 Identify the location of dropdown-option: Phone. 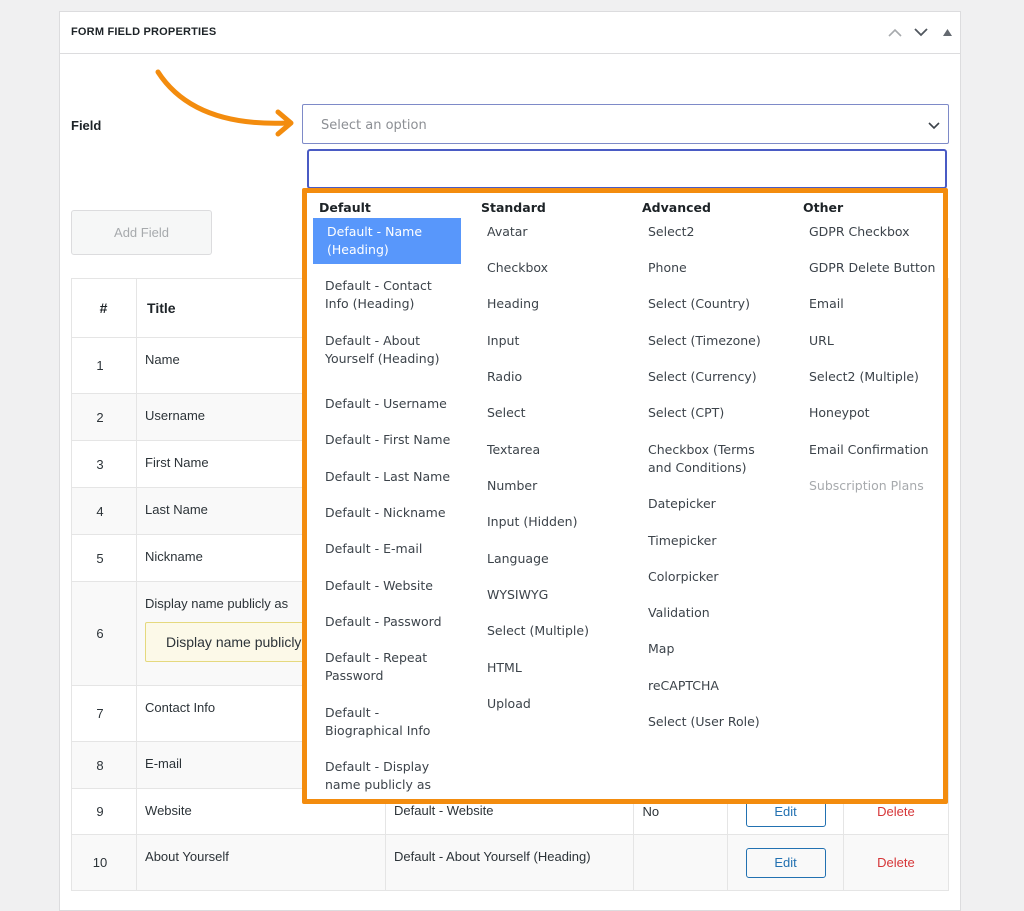
(714, 268).